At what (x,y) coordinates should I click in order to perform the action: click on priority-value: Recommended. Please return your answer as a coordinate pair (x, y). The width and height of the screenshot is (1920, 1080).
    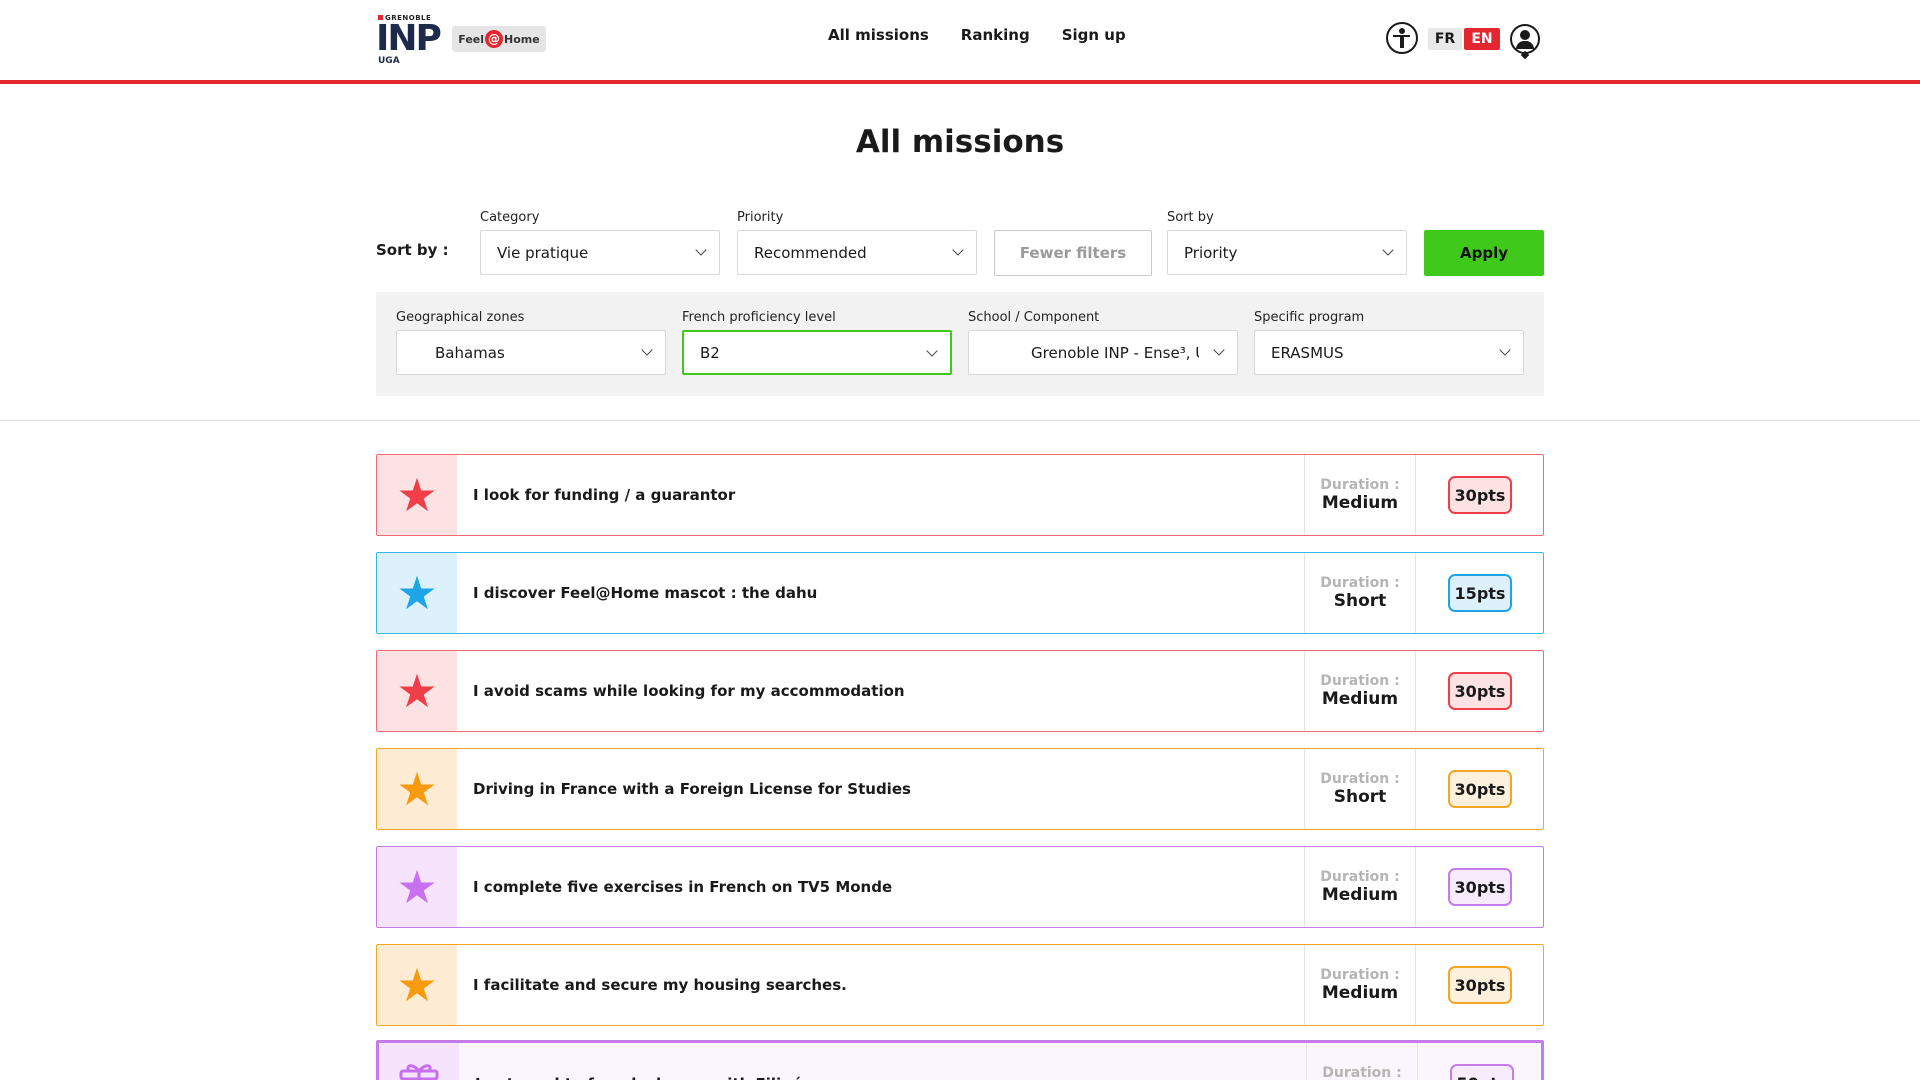
    Looking at the image, I should click on (810, 252).